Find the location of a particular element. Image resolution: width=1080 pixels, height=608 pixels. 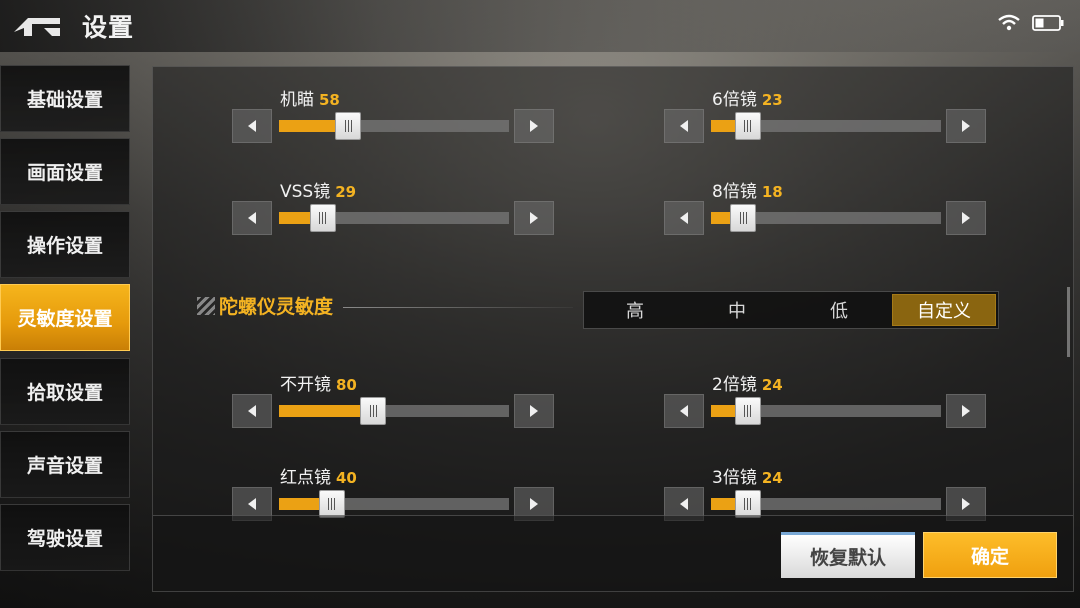

slider-value: 58 is located at coordinates (329, 100).